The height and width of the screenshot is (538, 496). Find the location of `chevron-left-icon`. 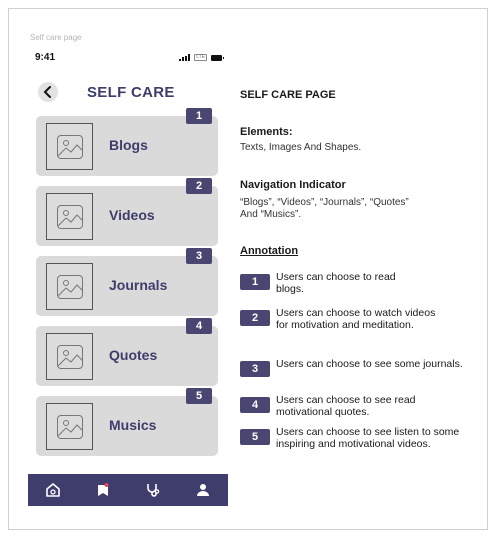

chevron-left-icon is located at coordinates (47, 92).